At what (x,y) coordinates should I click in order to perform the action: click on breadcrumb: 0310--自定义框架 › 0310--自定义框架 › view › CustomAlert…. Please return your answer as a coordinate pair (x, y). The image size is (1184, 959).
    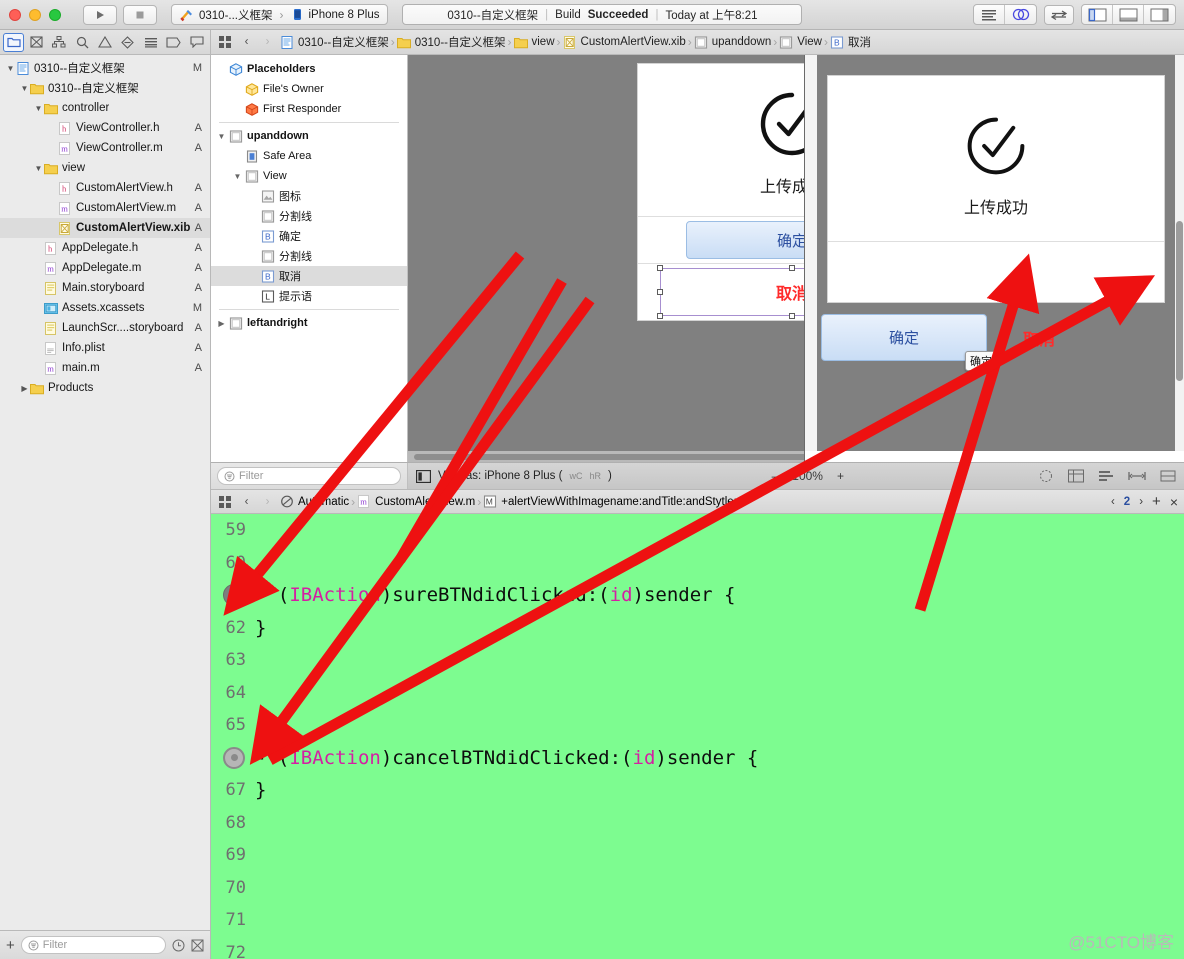
    Looking at the image, I should click on (575, 42).